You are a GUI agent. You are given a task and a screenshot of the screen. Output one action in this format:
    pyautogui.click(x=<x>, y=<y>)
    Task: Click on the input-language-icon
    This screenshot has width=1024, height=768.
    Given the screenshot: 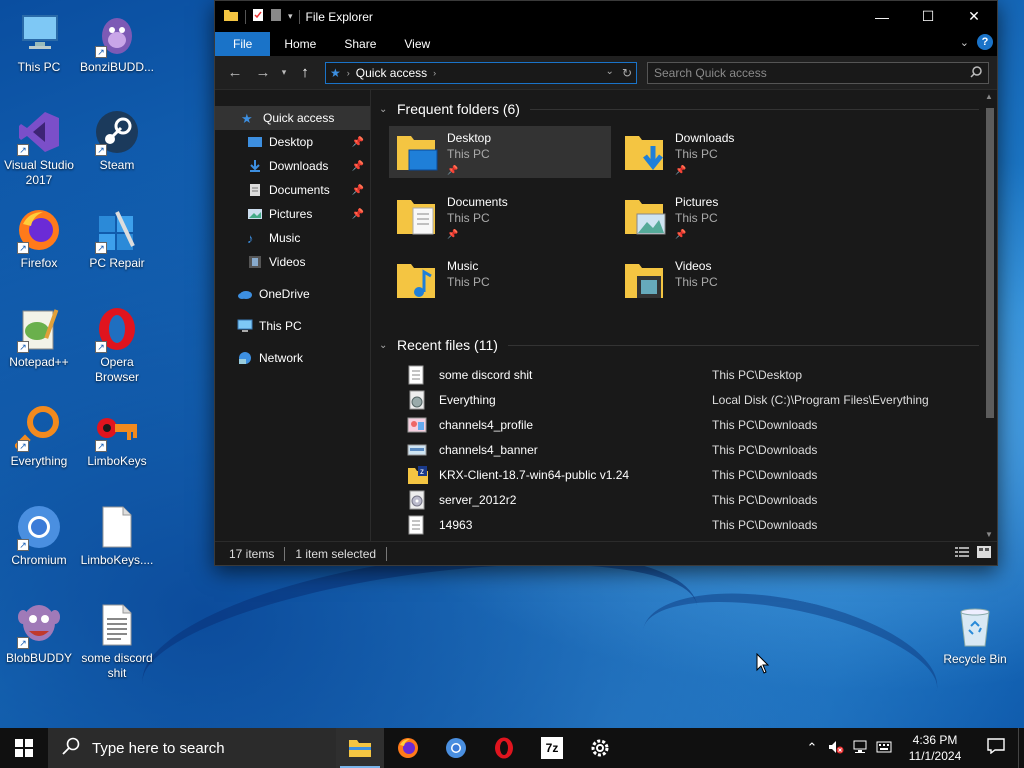 What is the action you would take?
    pyautogui.click(x=884, y=748)
    